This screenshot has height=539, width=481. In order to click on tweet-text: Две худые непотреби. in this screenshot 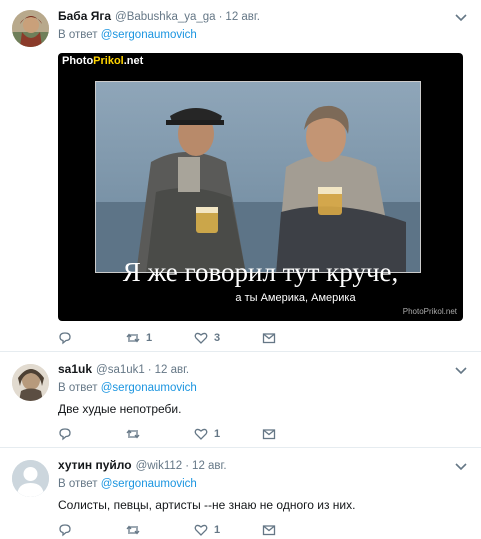, I will do `click(120, 409)`.